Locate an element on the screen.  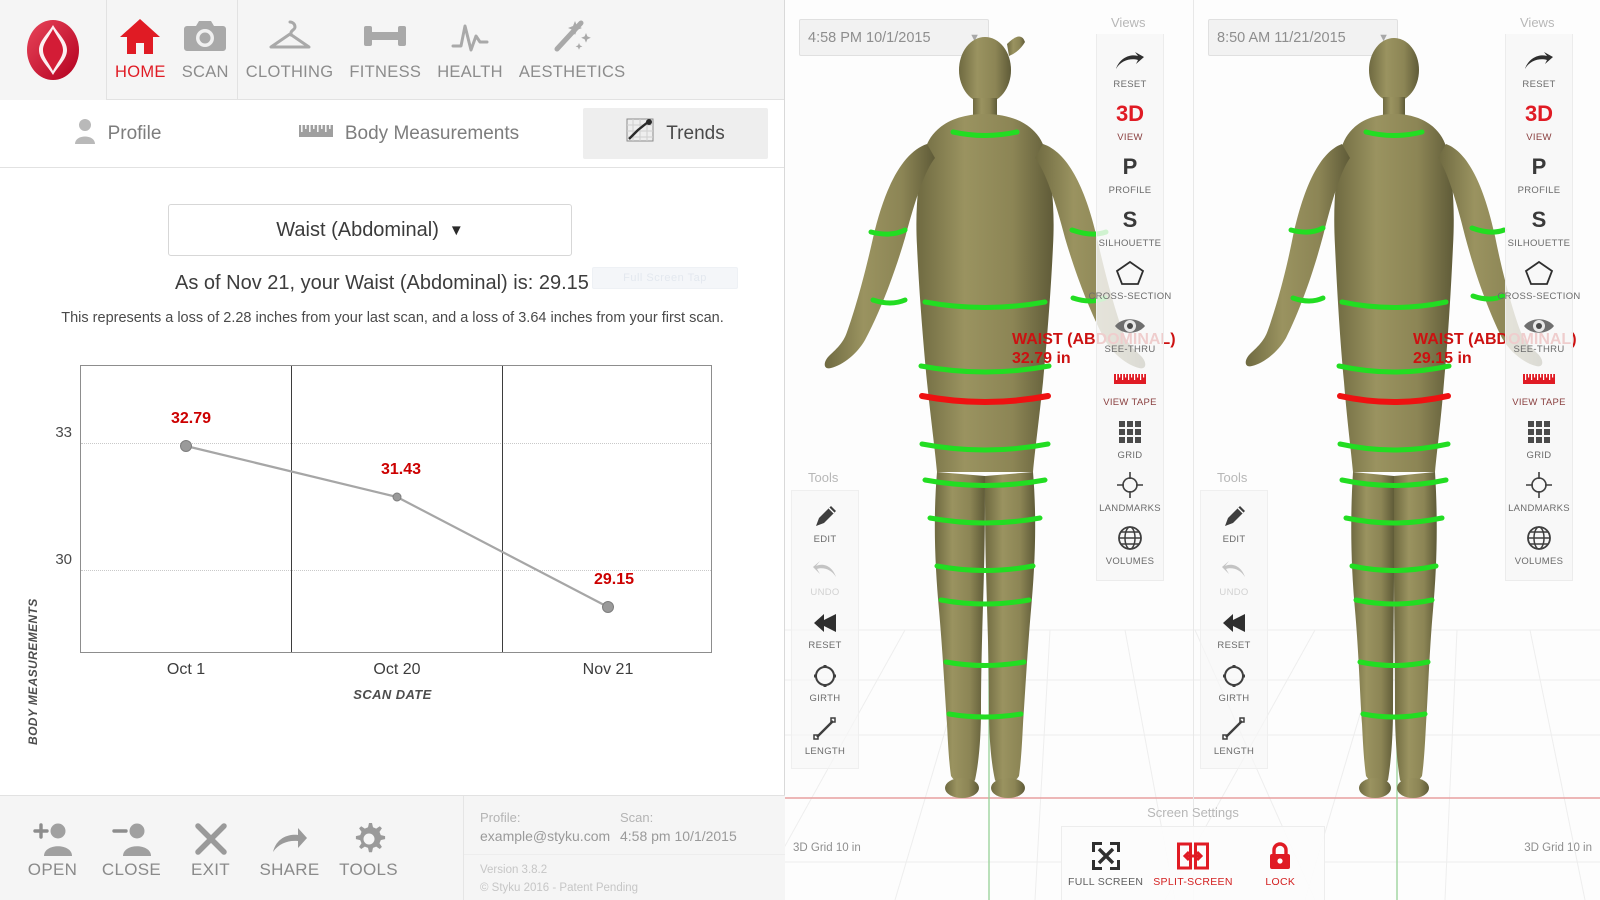
profile-value: example@styku.com is located at coordinates (545, 836).